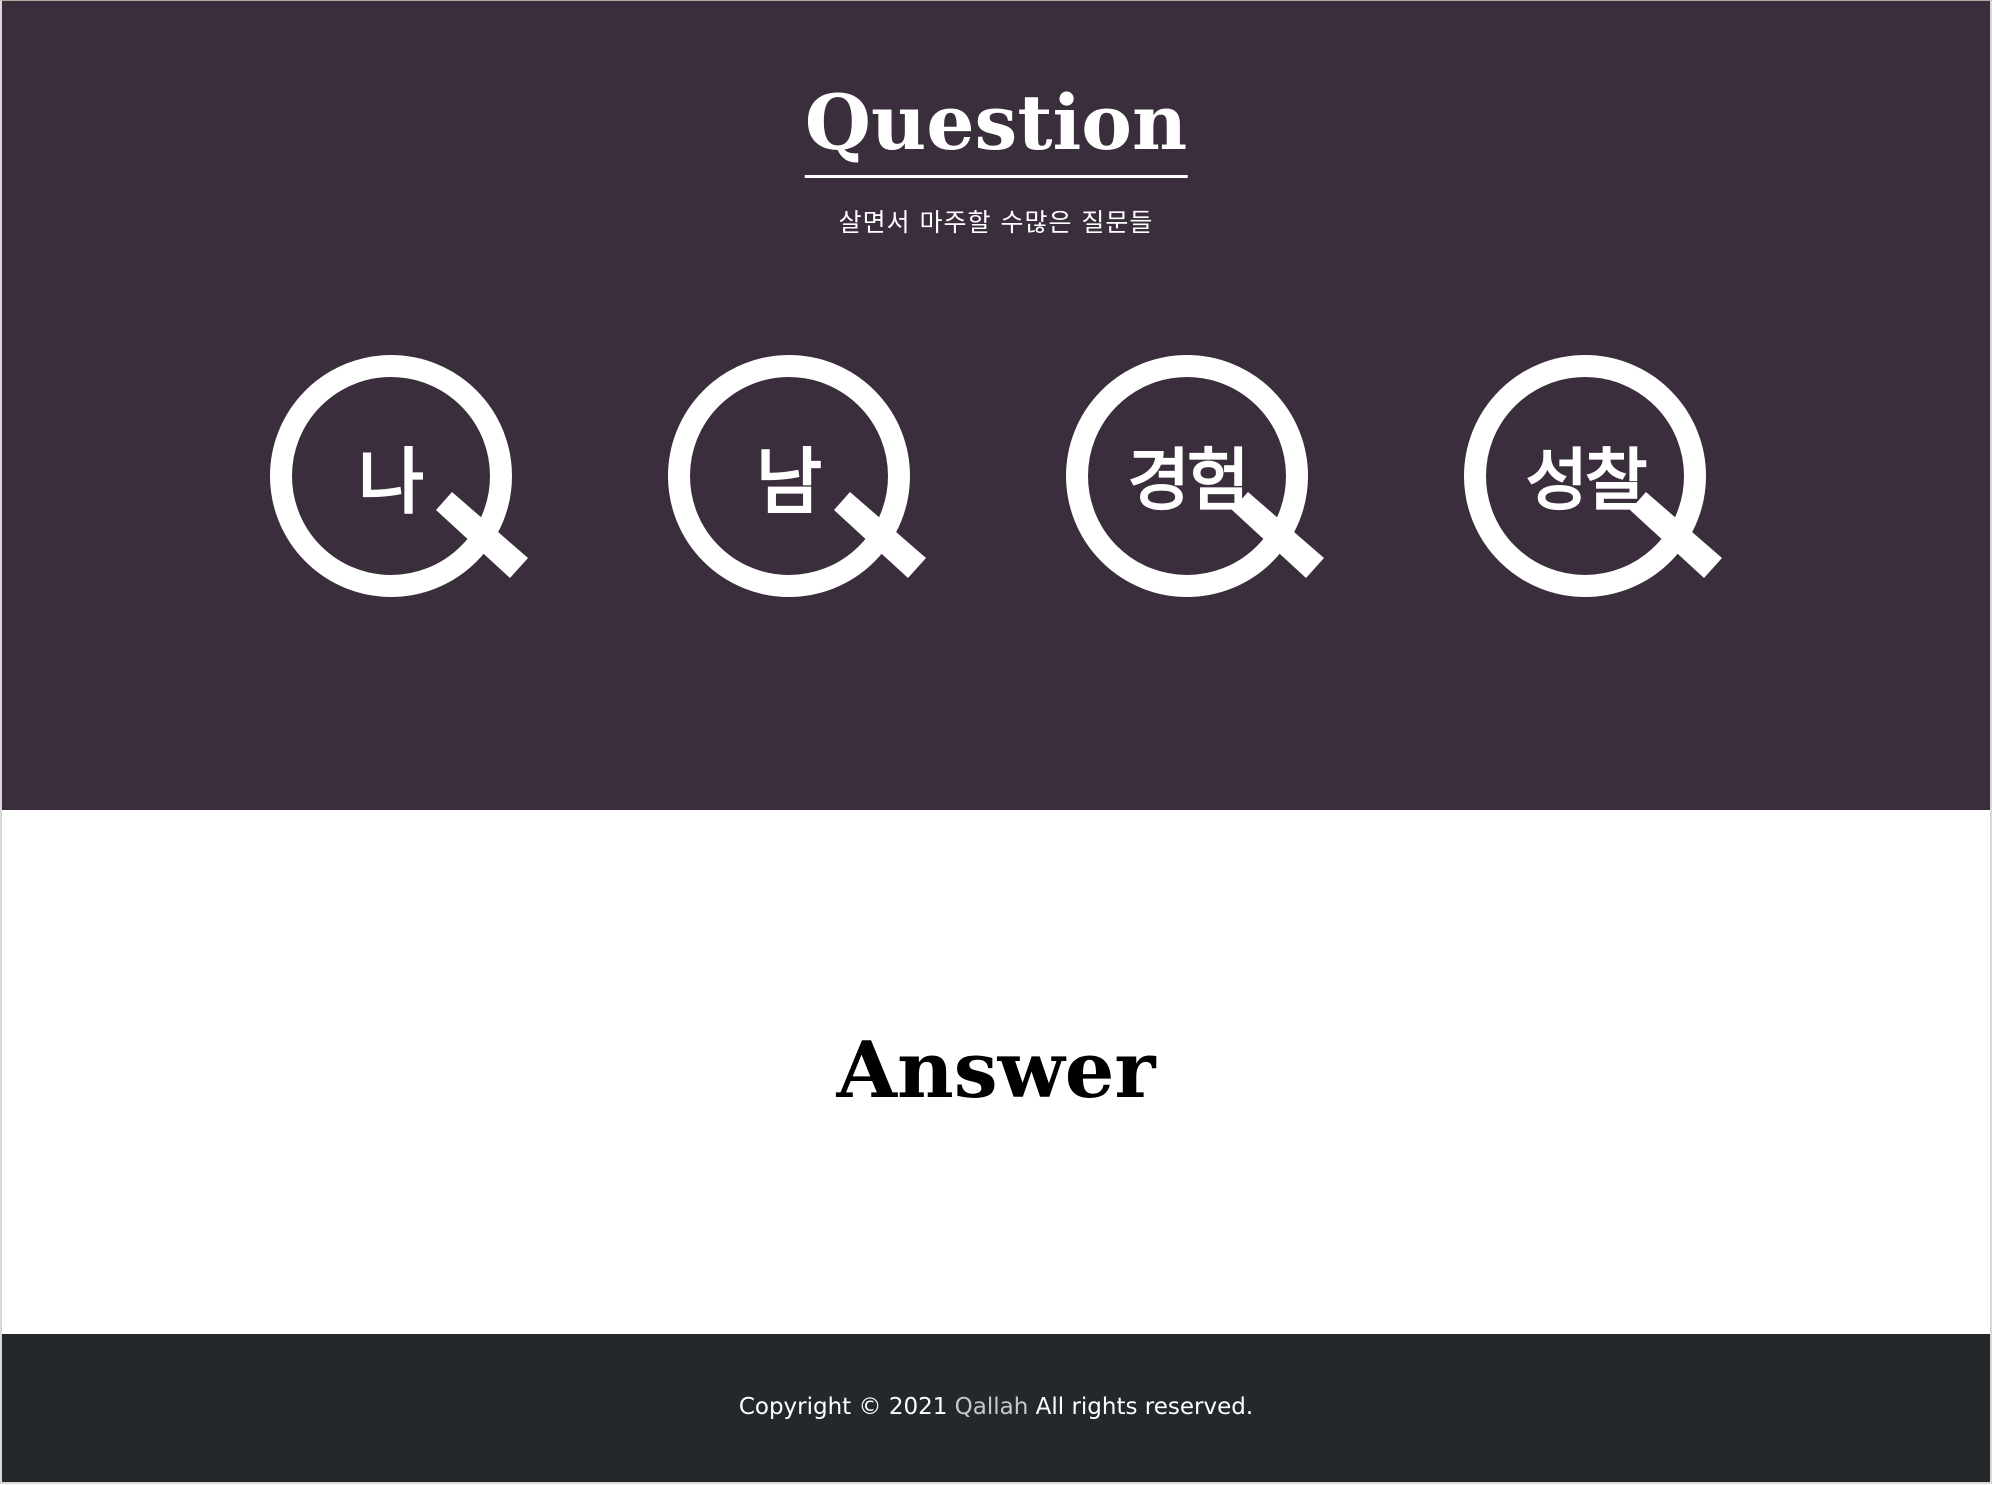 The height and width of the screenshot is (1485, 1992). Describe the element at coordinates (846, 1407) in the screenshot. I see `copyright-prefix: Copyright © 2021` at that location.